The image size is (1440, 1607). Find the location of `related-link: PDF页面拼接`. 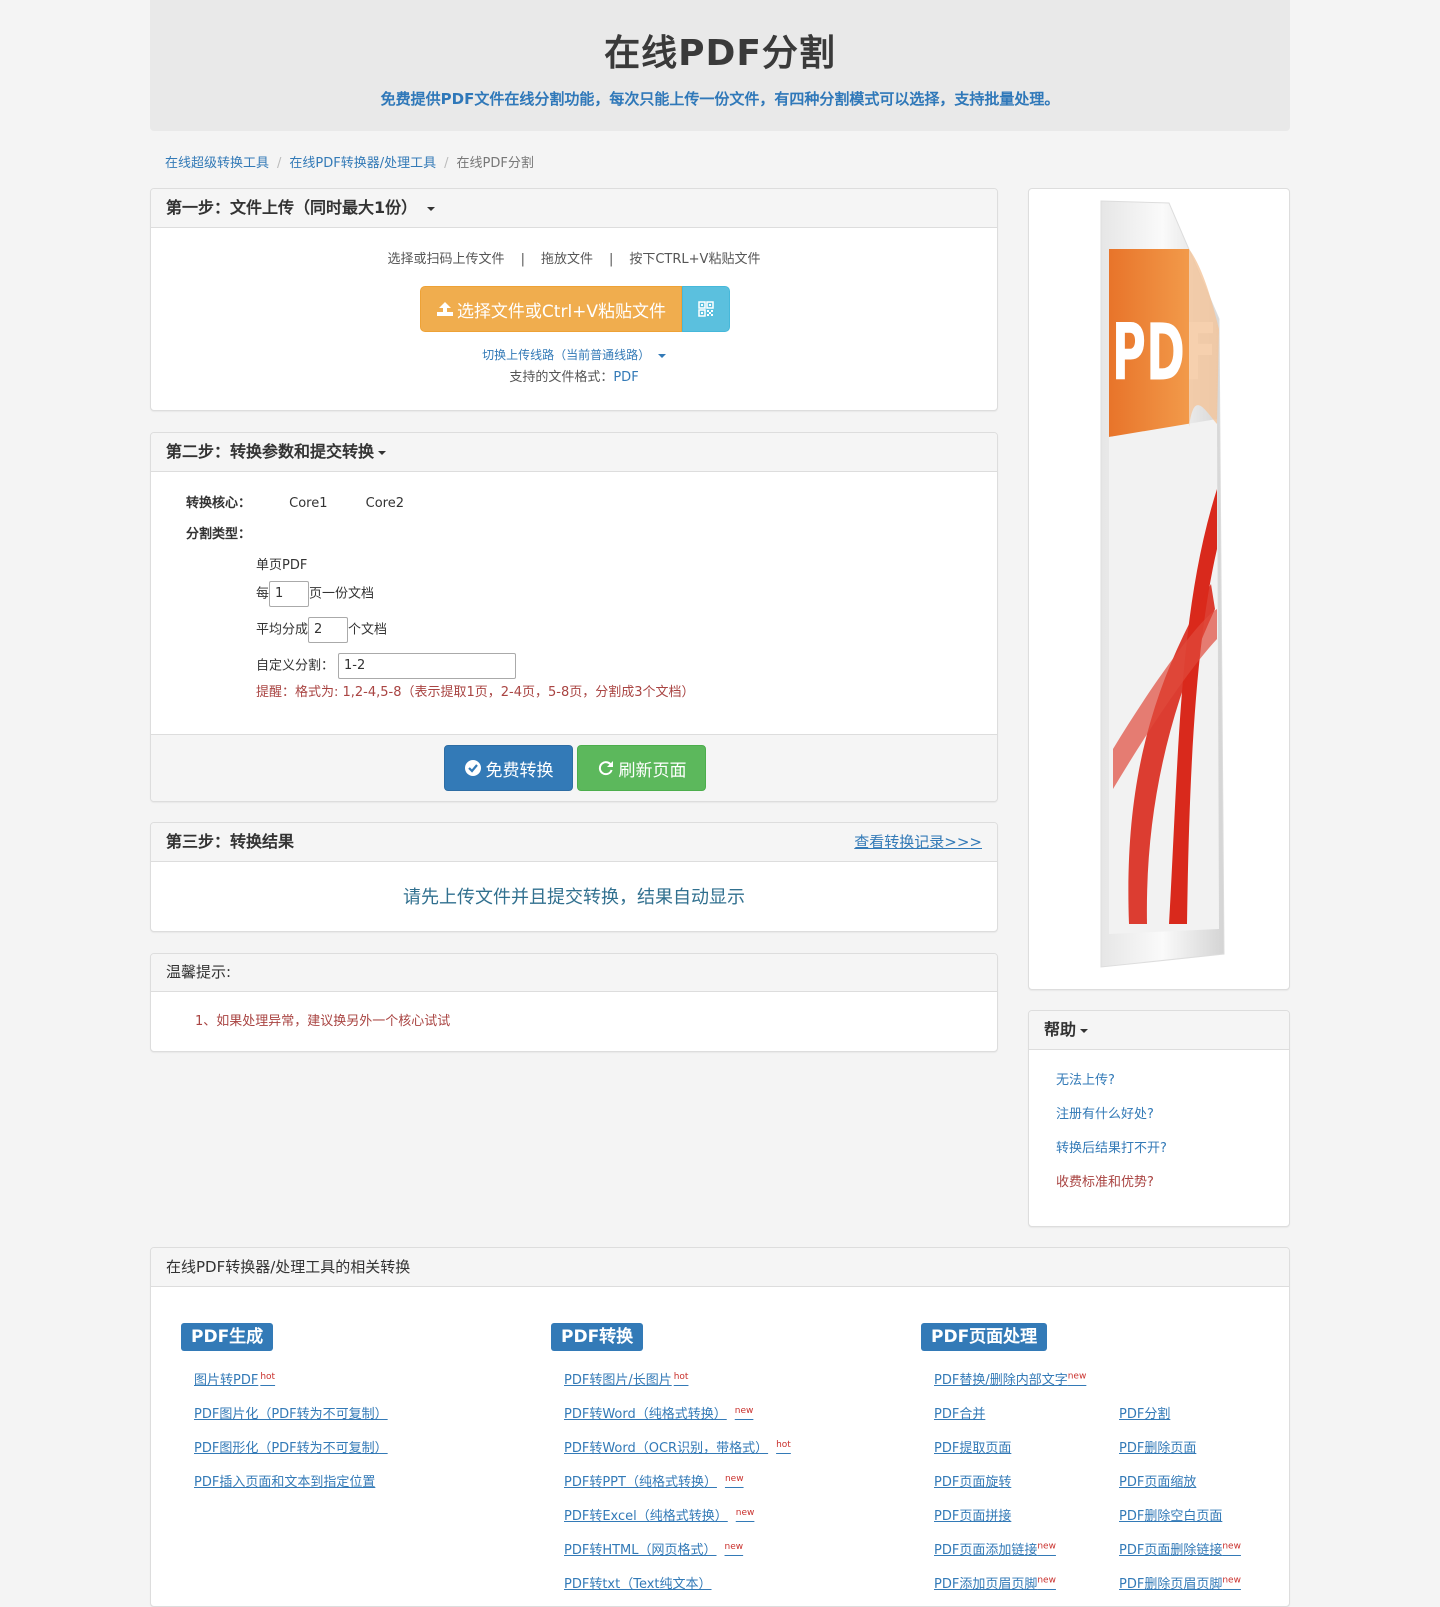

related-link: PDF页面拼接 is located at coordinates (972, 1514).